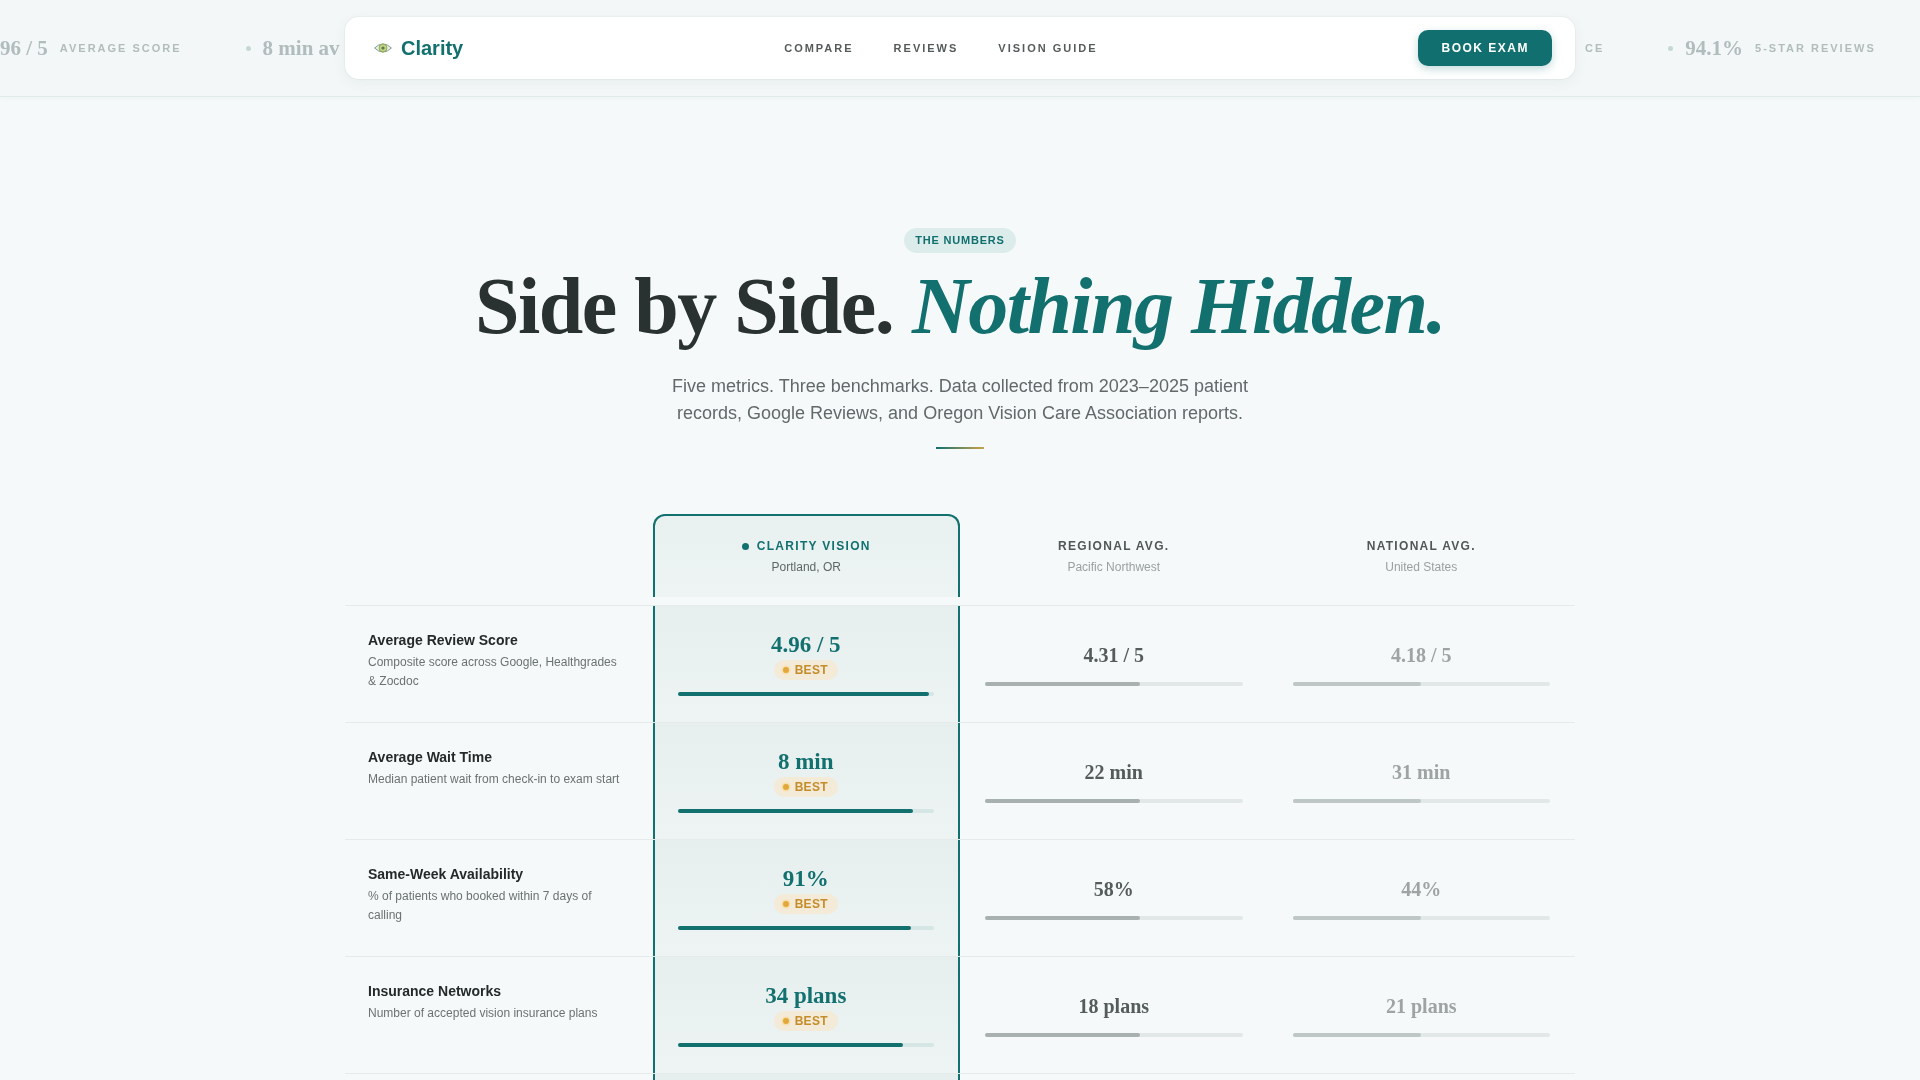  What do you see at coordinates (1113, 772) in the screenshot?
I see `metric-value: 22 min` at bounding box center [1113, 772].